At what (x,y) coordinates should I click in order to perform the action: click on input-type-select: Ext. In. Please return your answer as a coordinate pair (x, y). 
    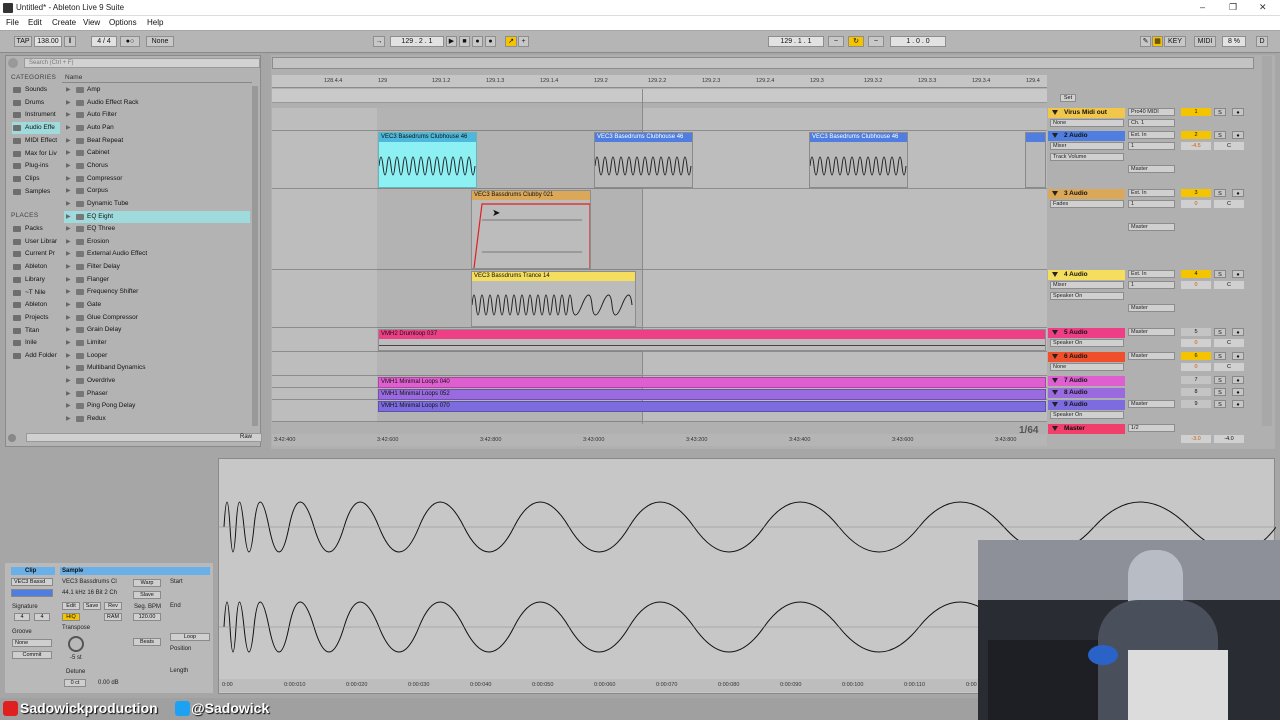
    Looking at the image, I should click on (1151, 193).